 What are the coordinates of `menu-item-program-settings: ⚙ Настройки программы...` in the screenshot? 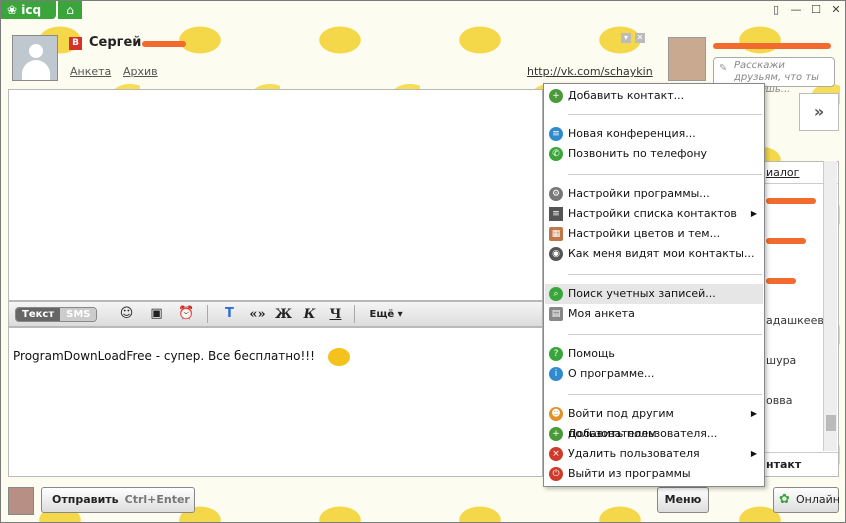 It's located at (654, 194).